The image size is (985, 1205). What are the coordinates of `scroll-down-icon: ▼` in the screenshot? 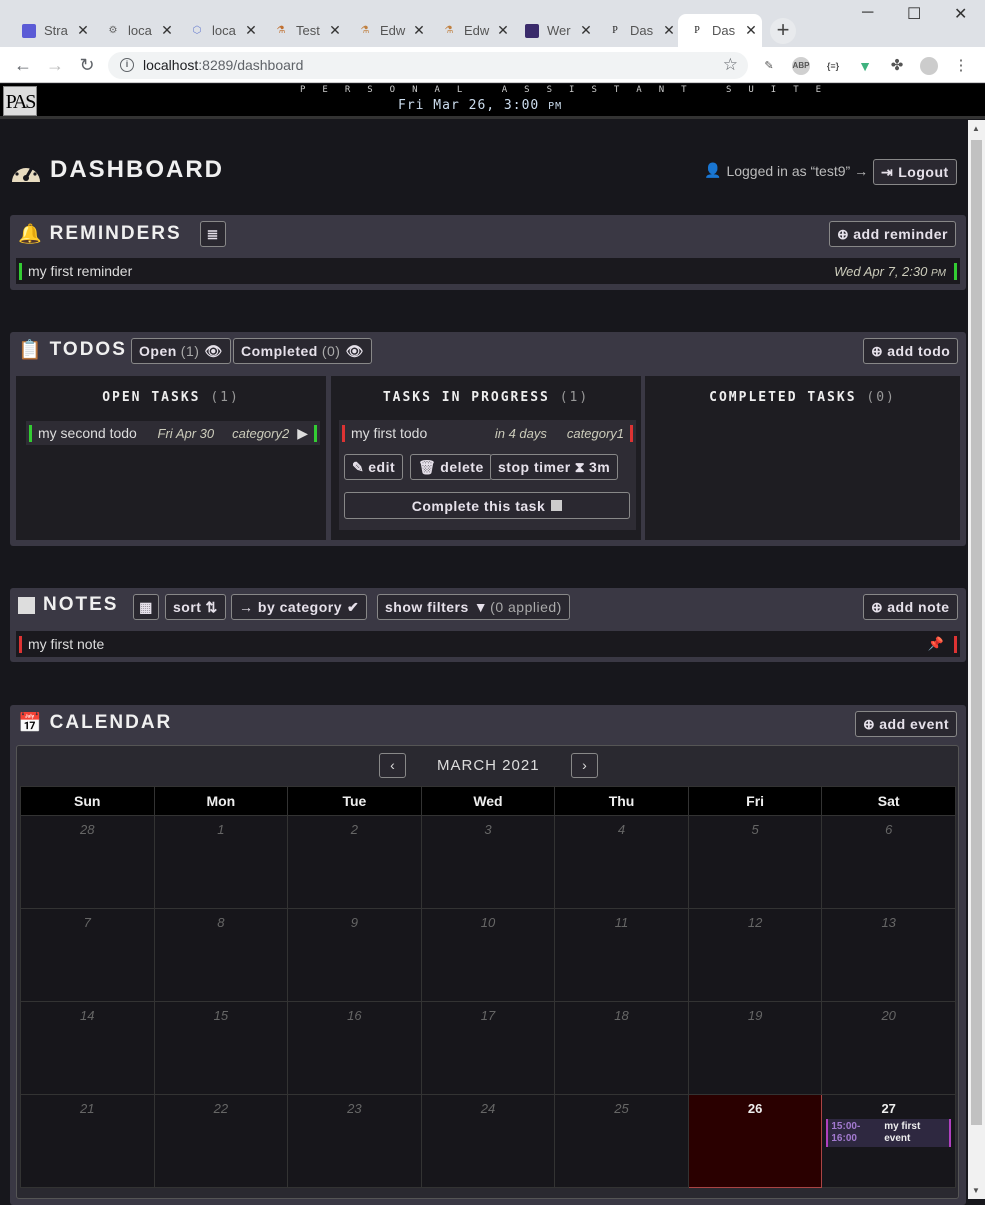 It's located at (976, 1190).